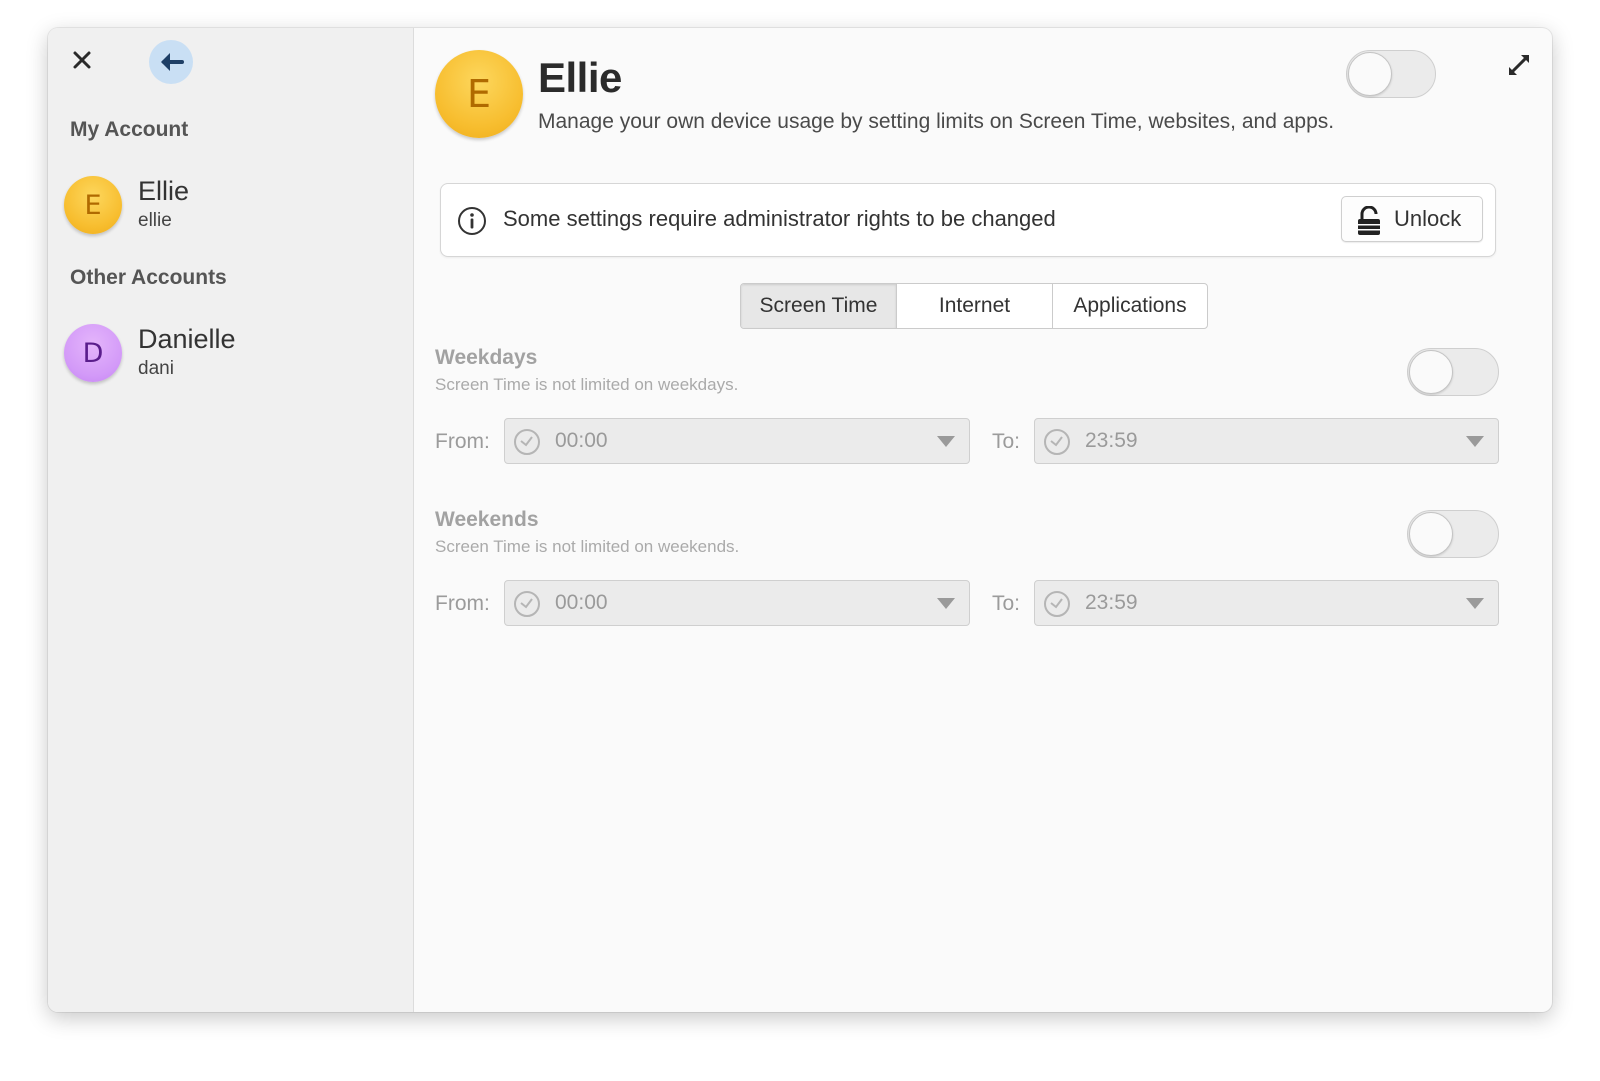  Describe the element at coordinates (587, 546) in the screenshot. I see `weekends-description: Screen Time is not limited on weekends.` at that location.